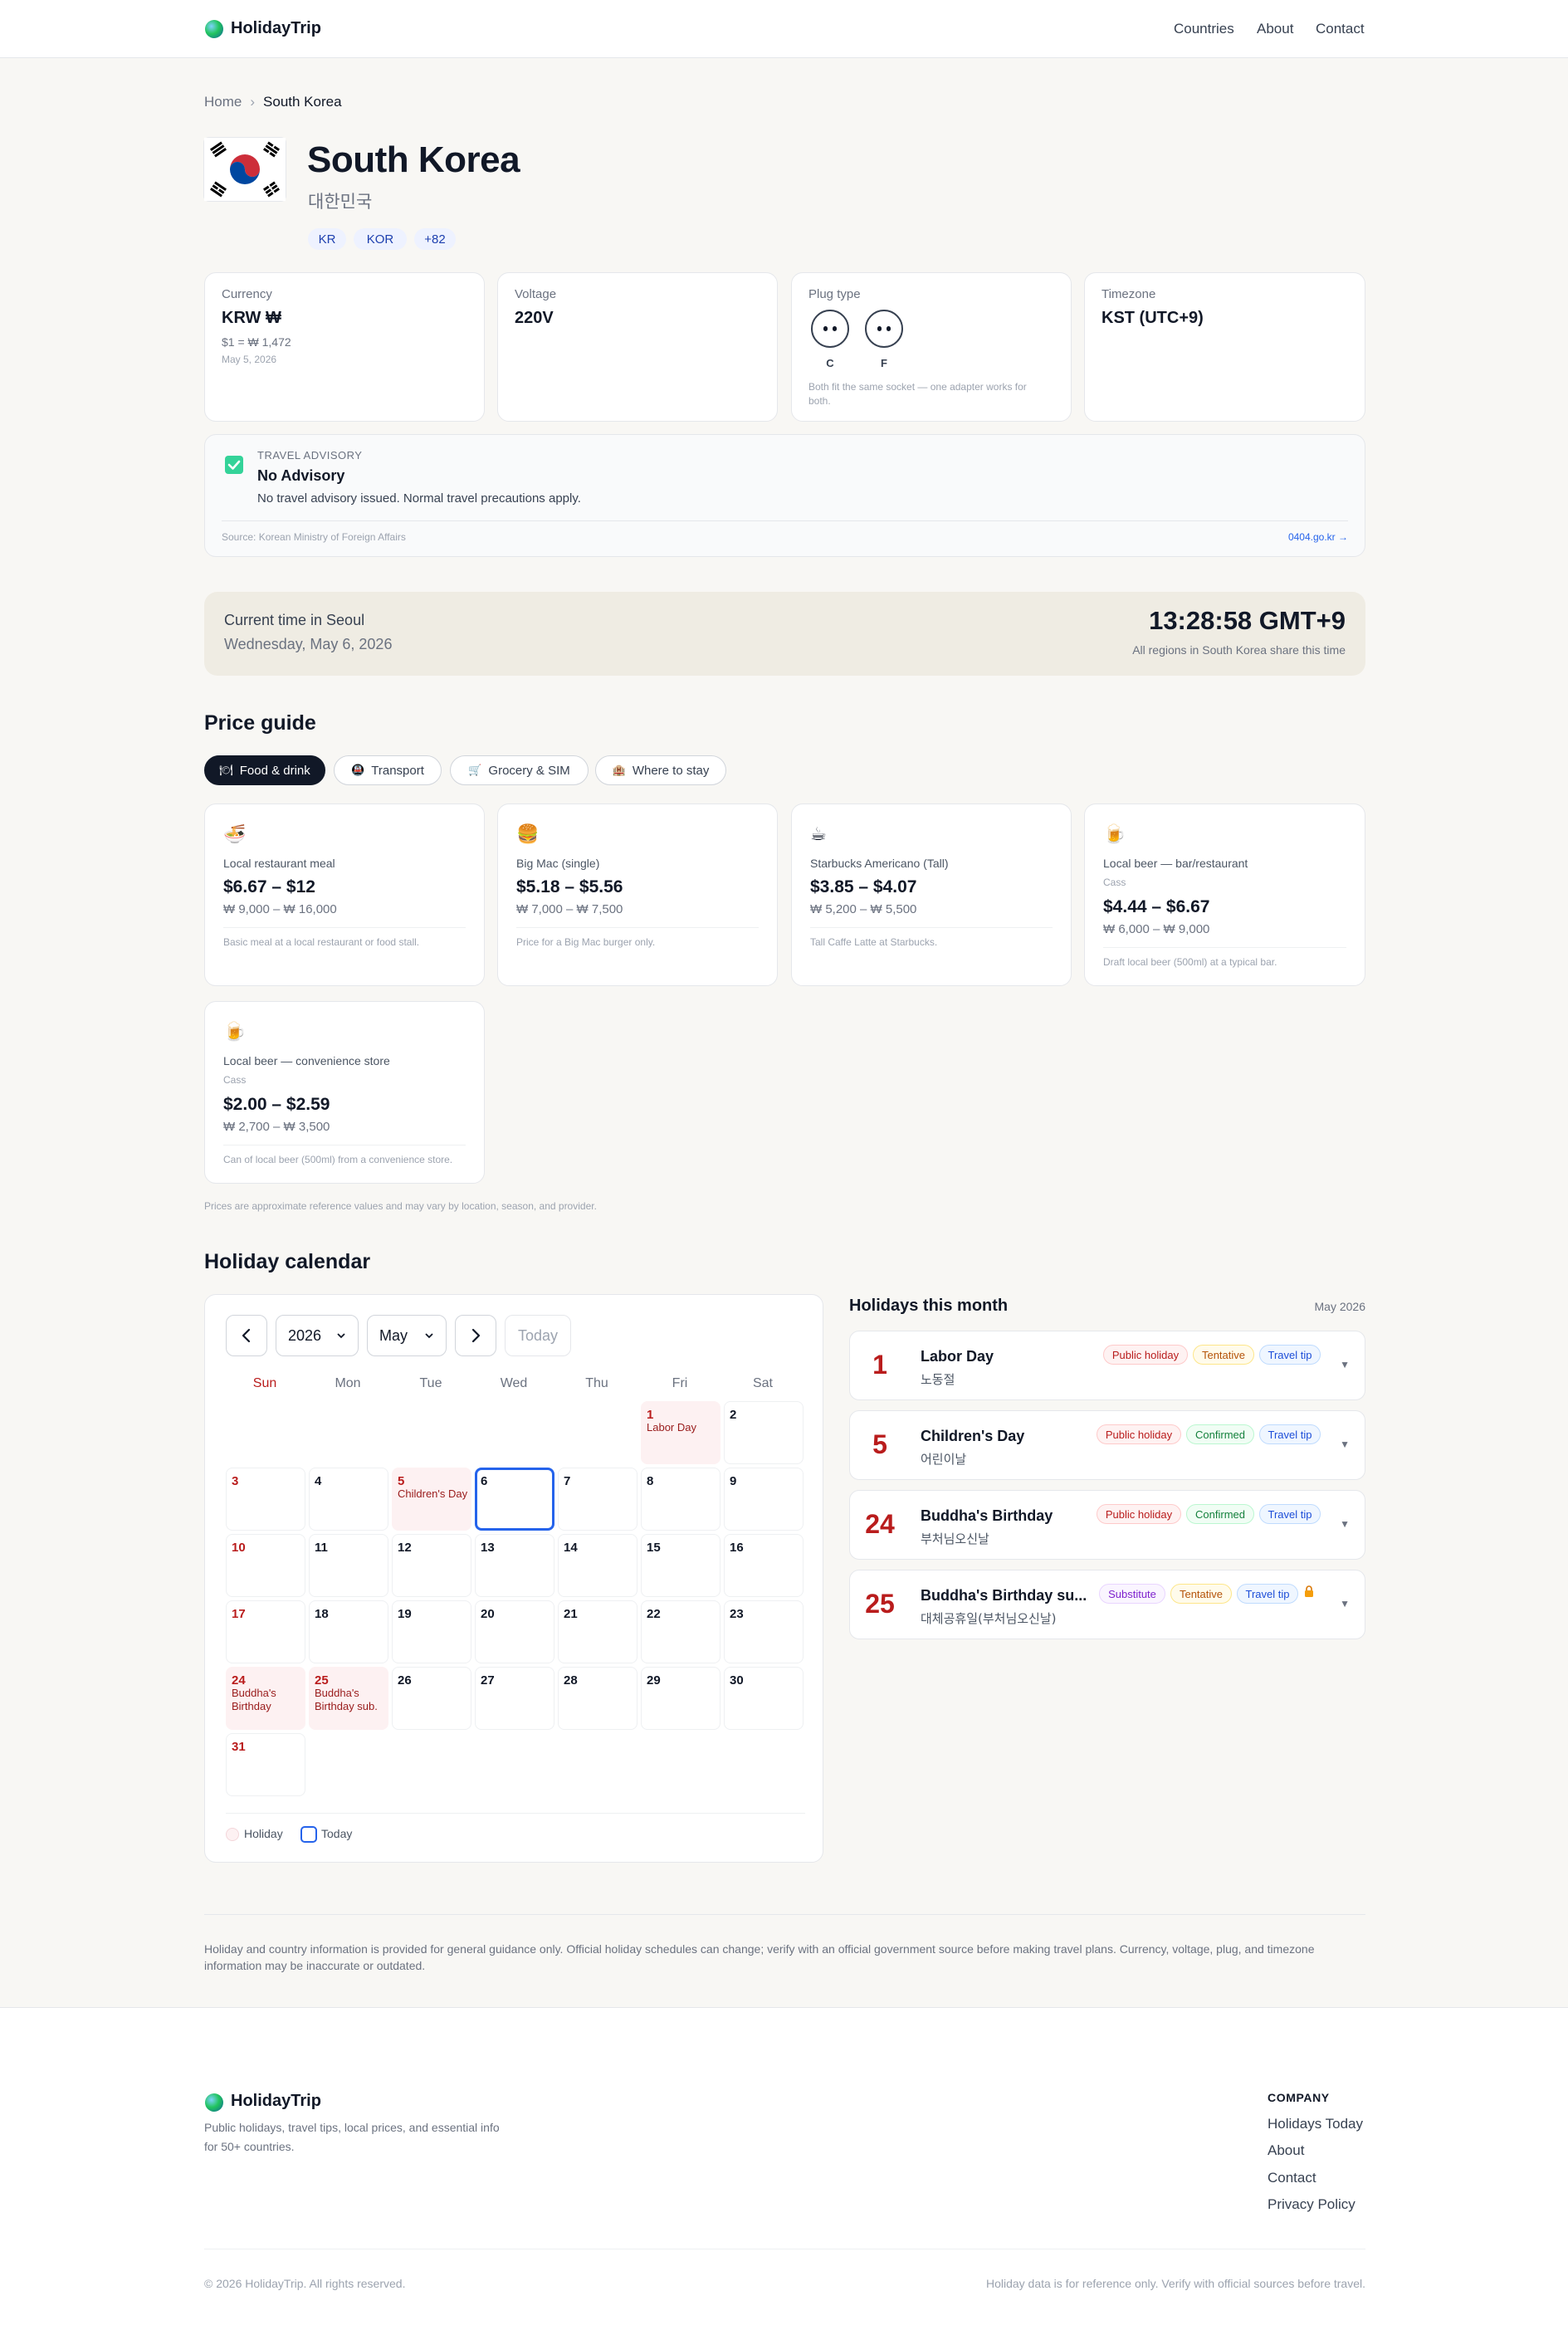  Describe the element at coordinates (239, 1614) in the screenshot. I see `calendar-day-number: 17` at that location.